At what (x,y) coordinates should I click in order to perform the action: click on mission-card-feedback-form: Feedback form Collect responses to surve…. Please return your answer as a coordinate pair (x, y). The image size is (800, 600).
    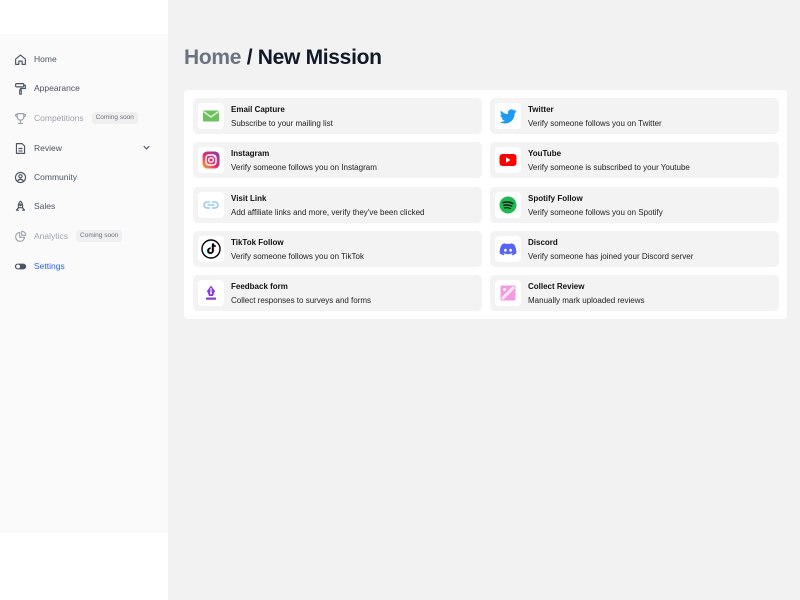
    Looking at the image, I should click on (337, 293).